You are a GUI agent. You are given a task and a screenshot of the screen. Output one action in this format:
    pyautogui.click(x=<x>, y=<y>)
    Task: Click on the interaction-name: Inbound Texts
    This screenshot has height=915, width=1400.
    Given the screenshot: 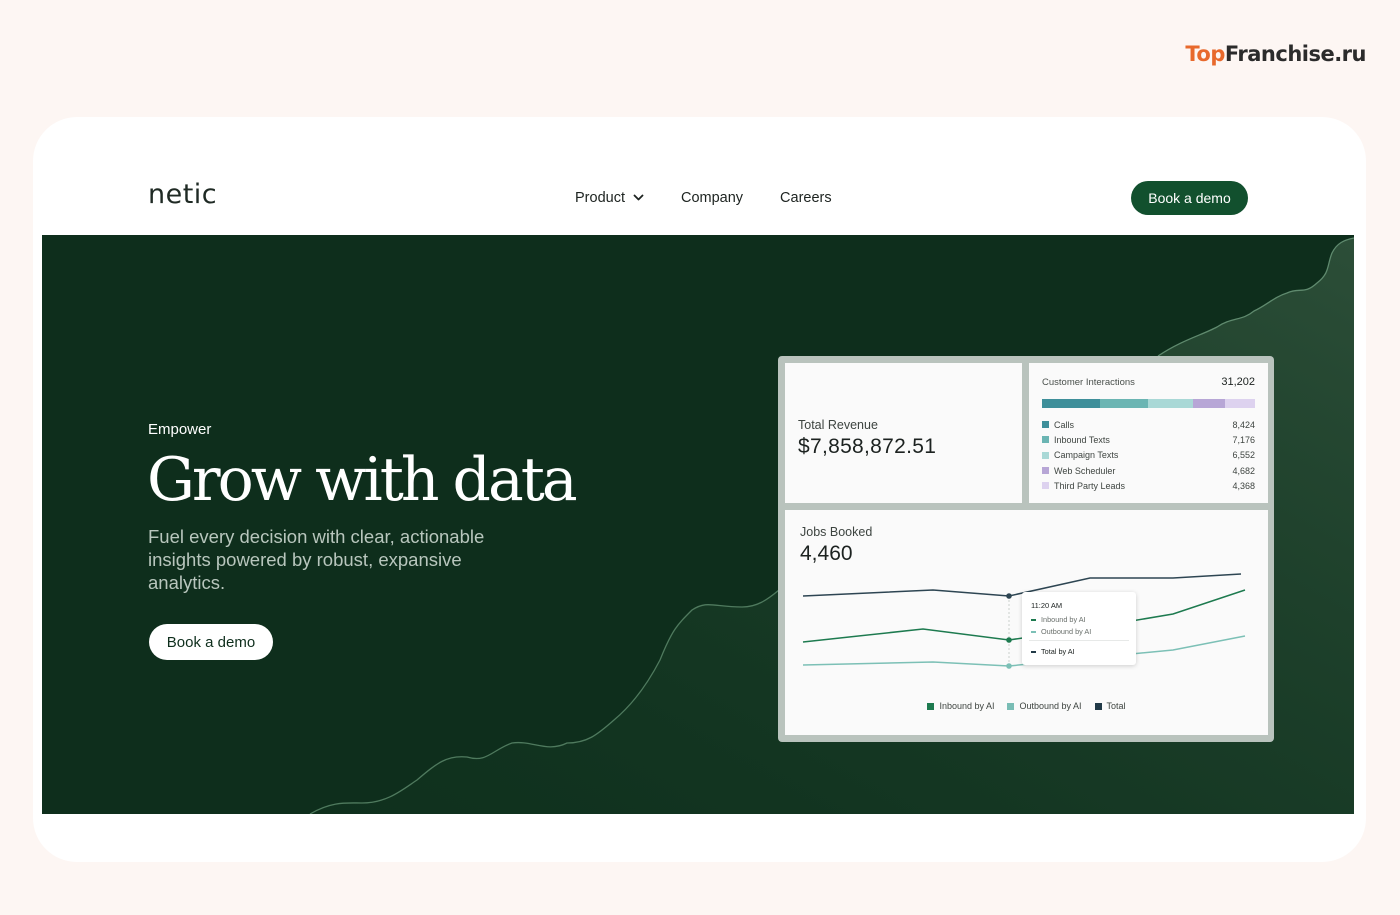 What is the action you would take?
    pyautogui.click(x=1082, y=439)
    